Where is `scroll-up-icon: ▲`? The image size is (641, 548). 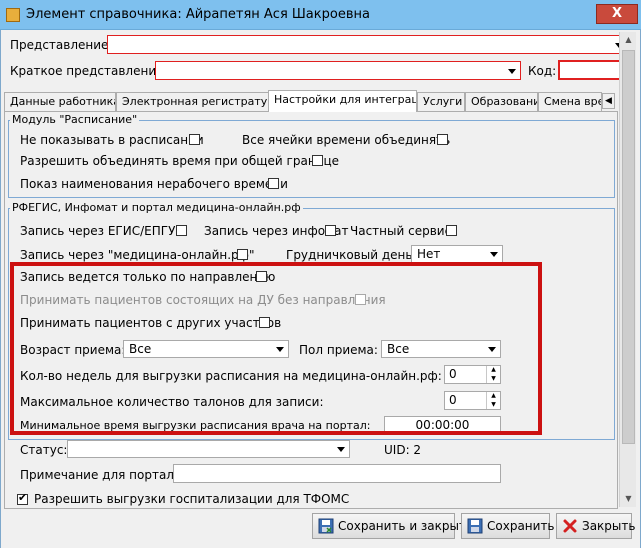
scroll-up-icon: ▲ is located at coordinates (628, 40).